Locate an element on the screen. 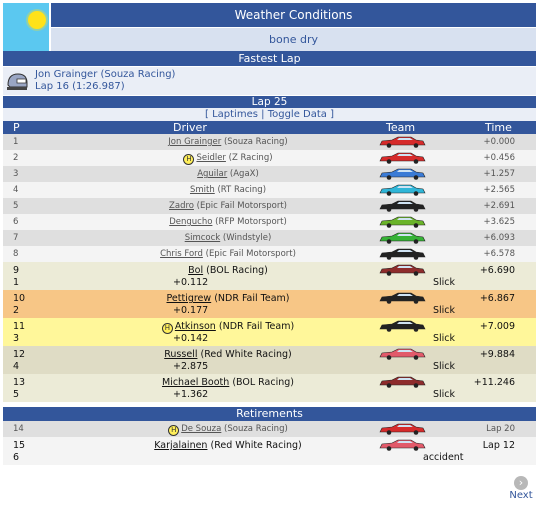  position: 7 is located at coordinates (16, 238).